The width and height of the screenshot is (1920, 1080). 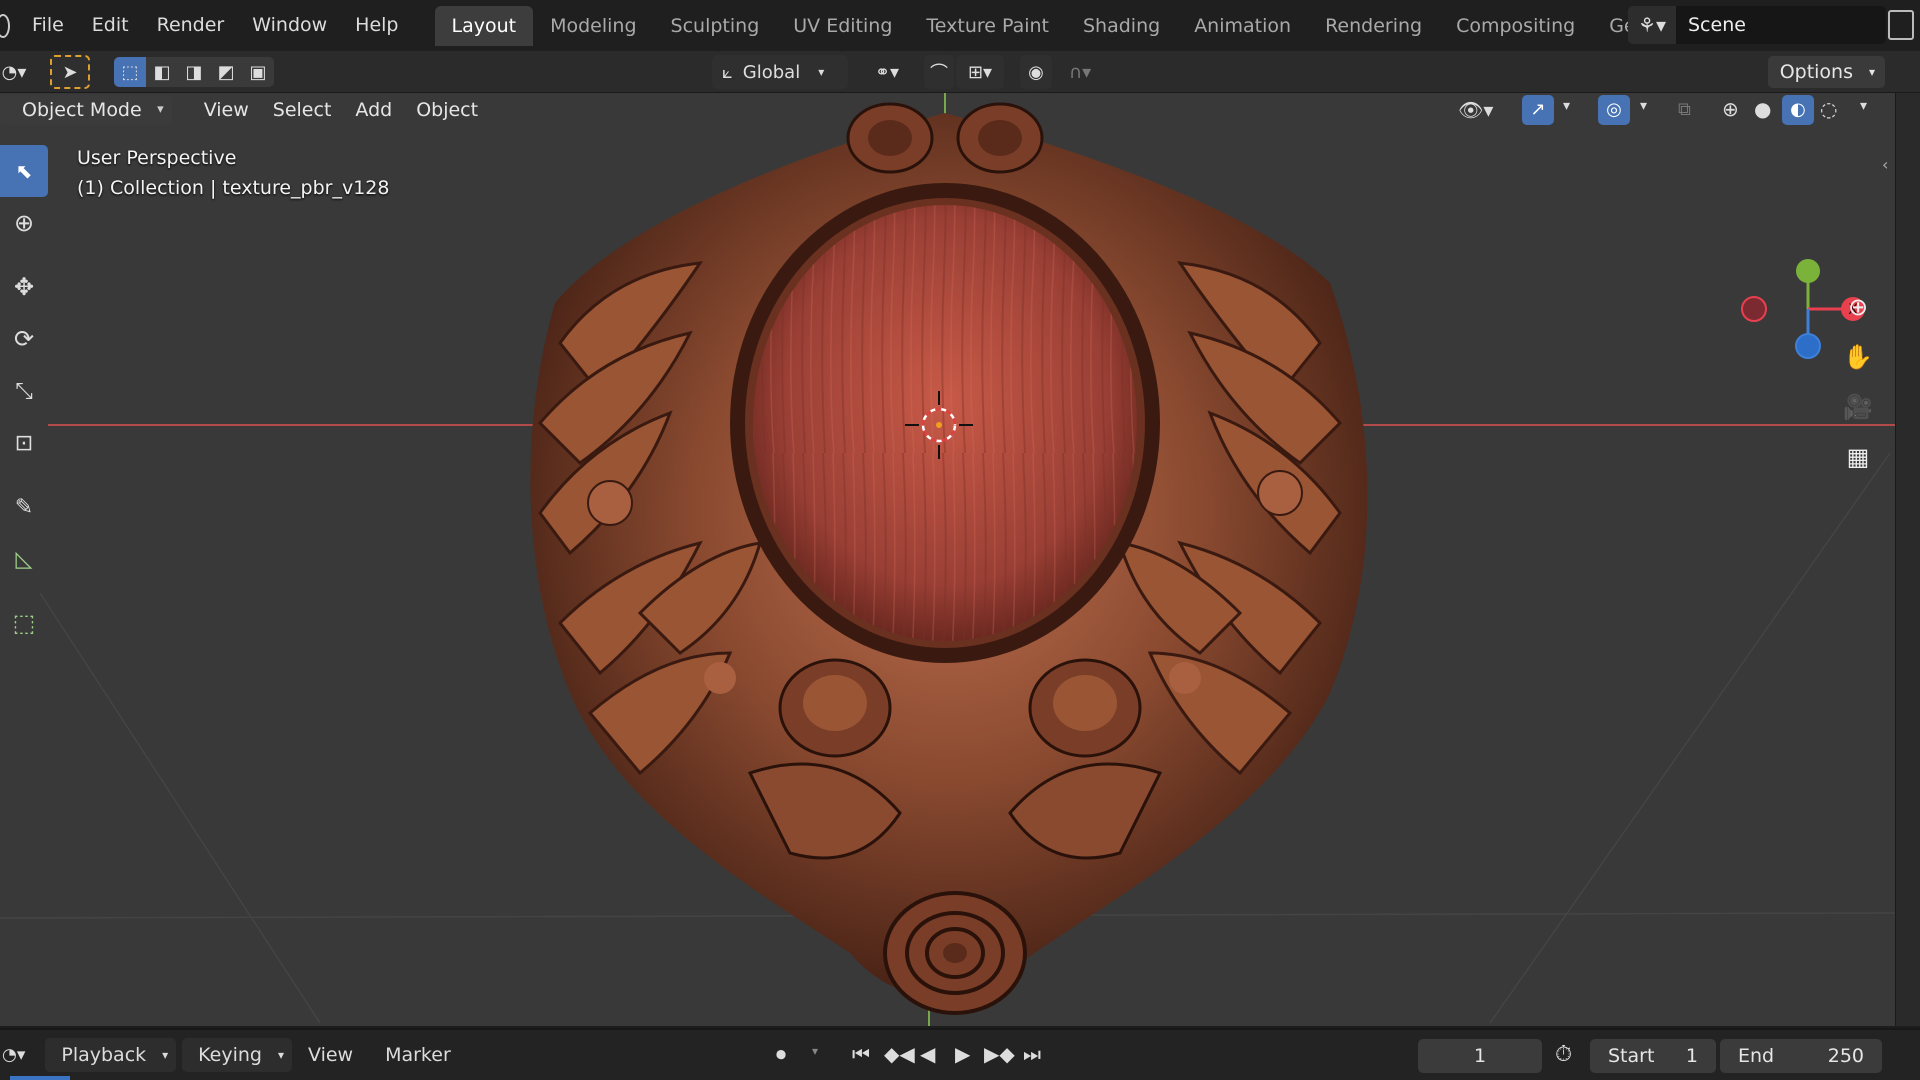 I want to click on proportional-edit-icon: ◉, so click(x=1036, y=72).